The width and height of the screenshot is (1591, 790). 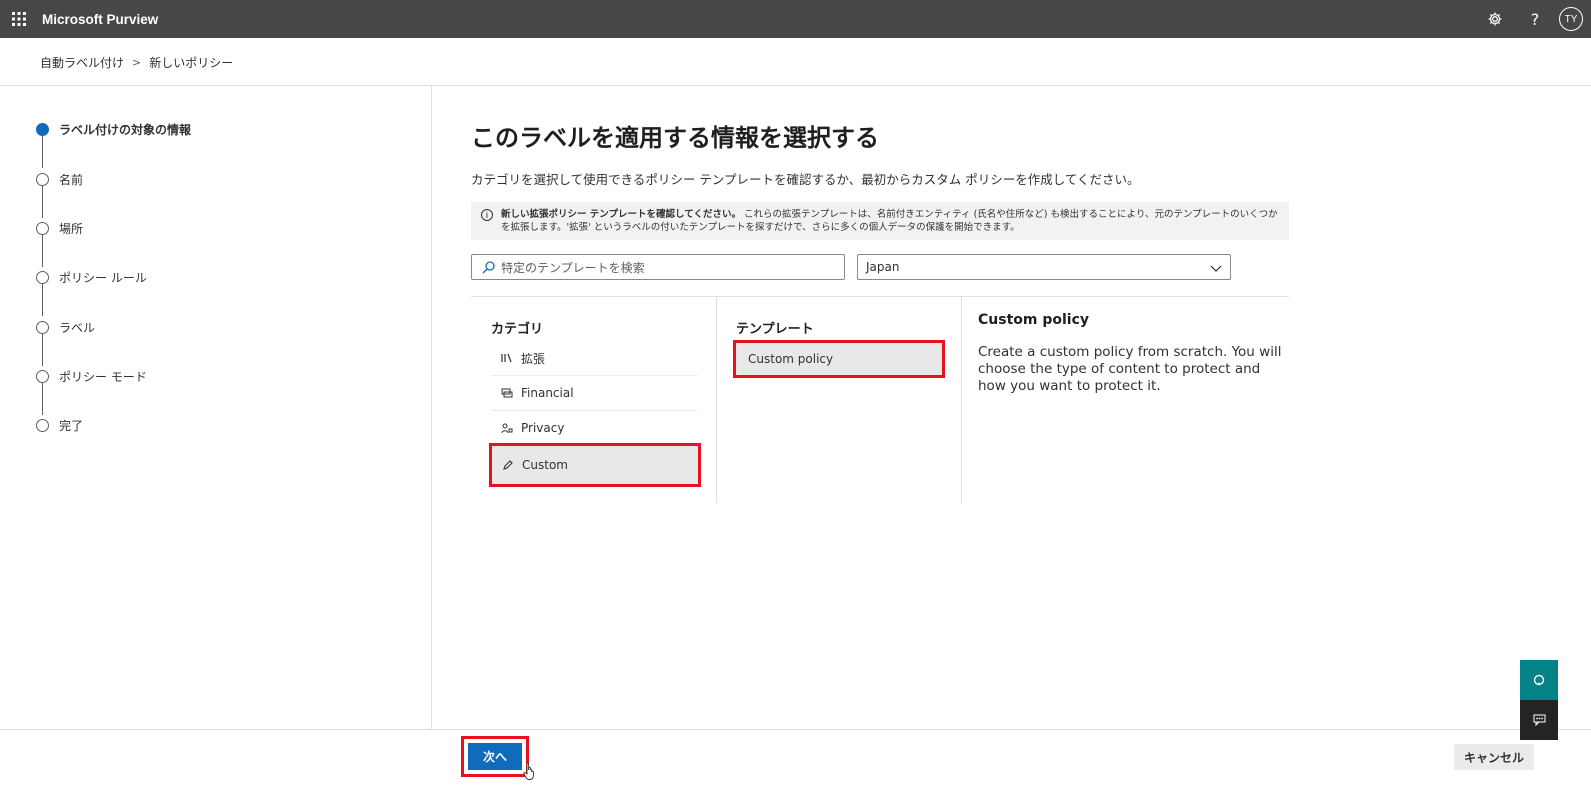 I want to click on step-location: 場所, so click(x=59, y=228).